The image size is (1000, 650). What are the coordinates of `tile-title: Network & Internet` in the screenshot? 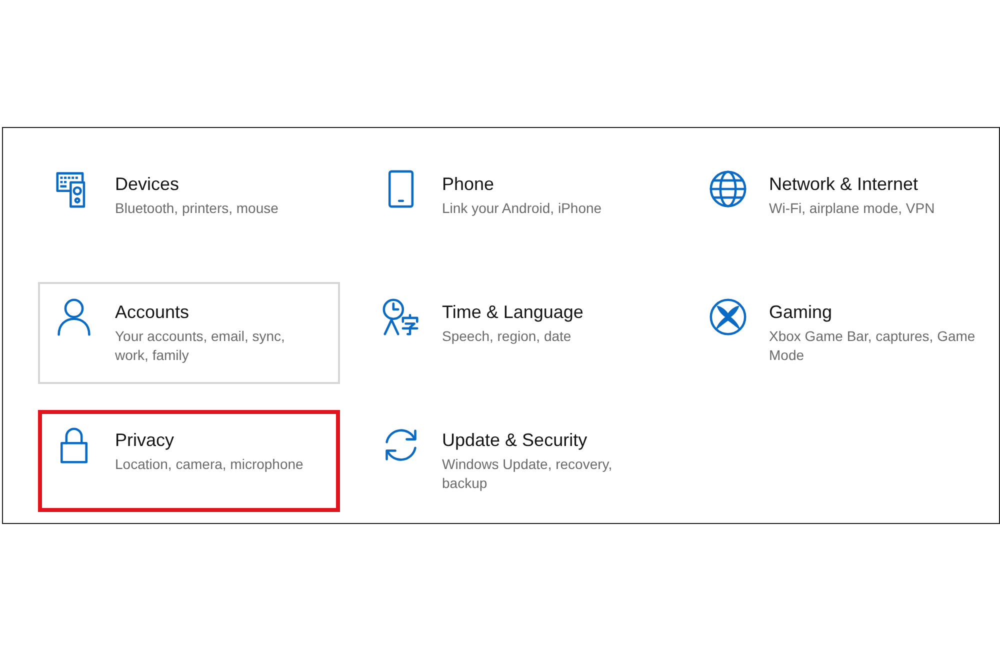 It's located at (844, 184).